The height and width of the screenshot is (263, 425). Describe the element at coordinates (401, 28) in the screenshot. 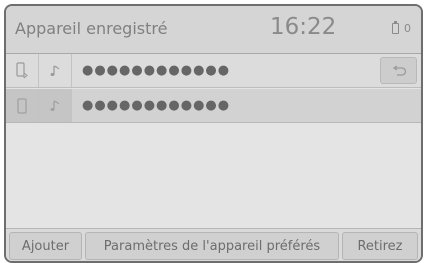

I see `status-indicators: 0` at that location.